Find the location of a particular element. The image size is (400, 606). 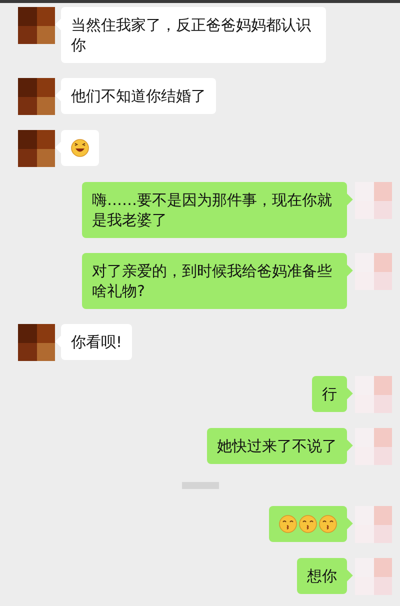

message-bubble: 对了亲爱的，到时候我给爸妈准备些啥礼物? is located at coordinates (214, 281).